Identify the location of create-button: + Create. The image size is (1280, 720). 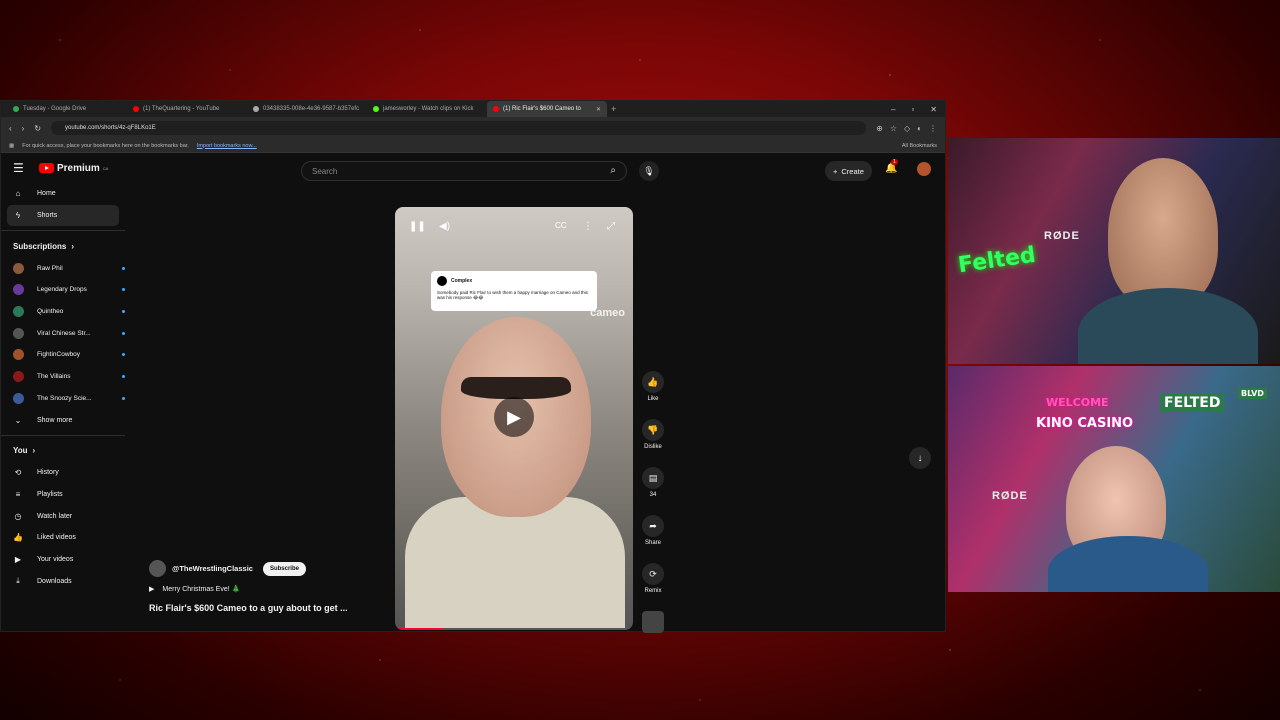
(848, 171).